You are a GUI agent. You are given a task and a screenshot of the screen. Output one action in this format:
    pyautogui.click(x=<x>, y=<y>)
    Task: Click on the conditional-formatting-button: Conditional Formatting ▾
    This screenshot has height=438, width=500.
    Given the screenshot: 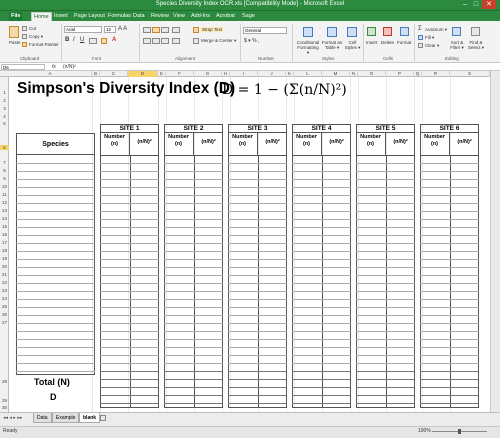 What is the action you would take?
    pyautogui.click(x=308, y=47)
    